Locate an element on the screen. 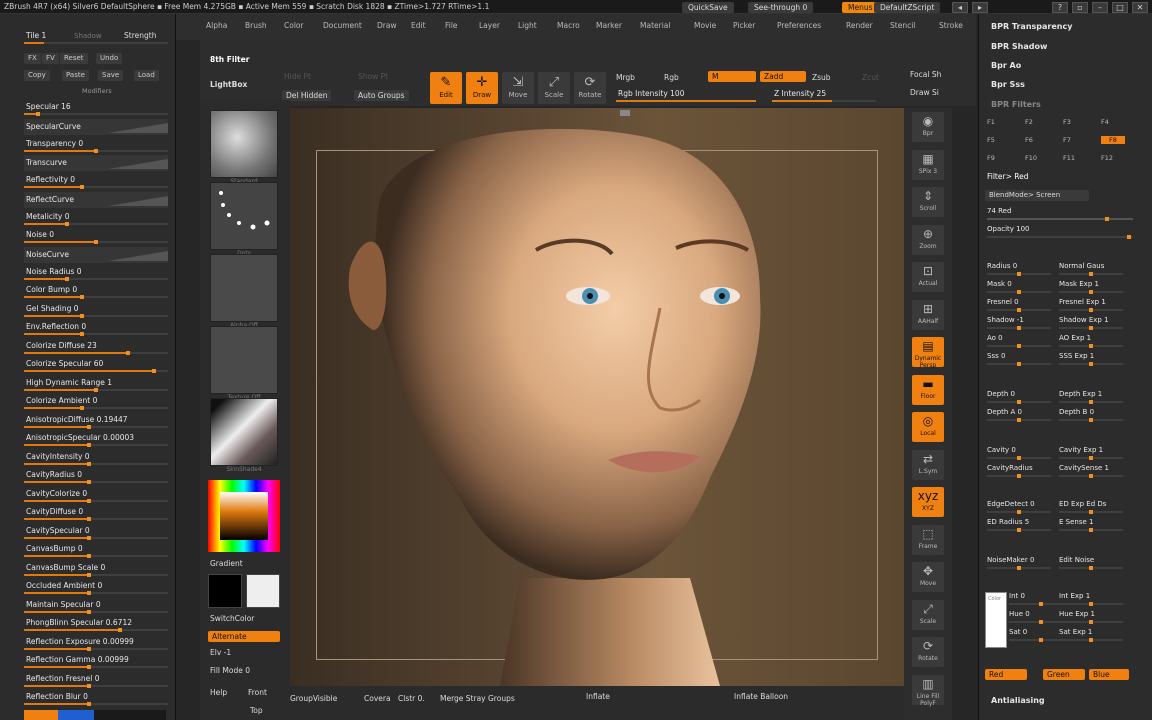  menu-file: File is located at coordinates (451, 25).